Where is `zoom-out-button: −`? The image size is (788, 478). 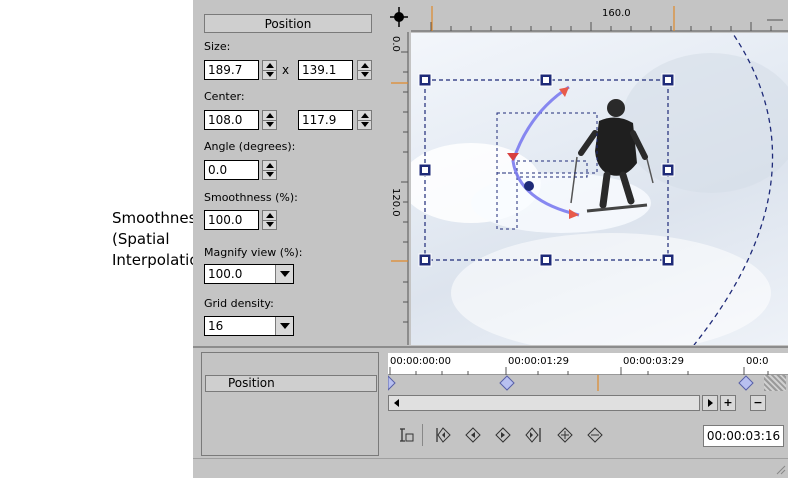
zoom-out-button: − is located at coordinates (758, 403).